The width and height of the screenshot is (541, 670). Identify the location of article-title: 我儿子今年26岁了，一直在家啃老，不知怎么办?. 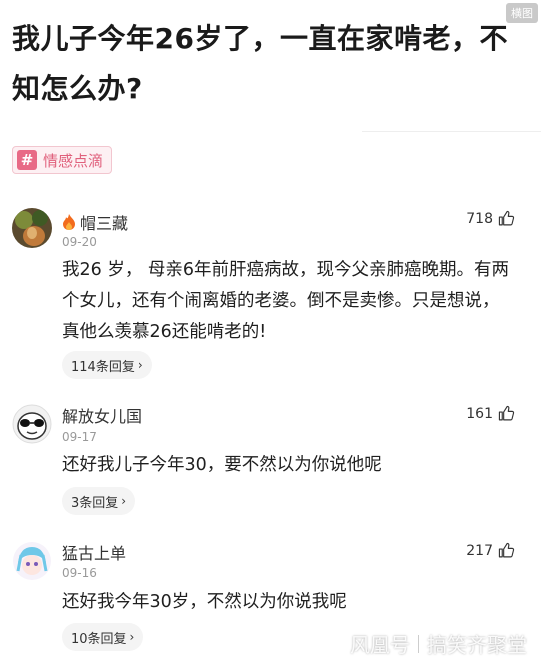
(260, 63).